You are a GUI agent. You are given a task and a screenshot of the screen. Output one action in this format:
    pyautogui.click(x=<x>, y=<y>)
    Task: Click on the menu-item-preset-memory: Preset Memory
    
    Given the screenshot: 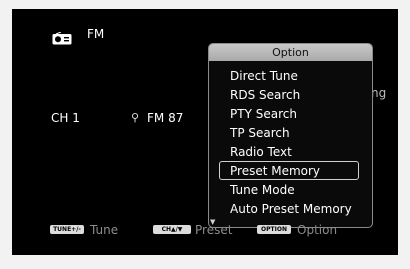 What is the action you would take?
    pyautogui.click(x=289, y=170)
    